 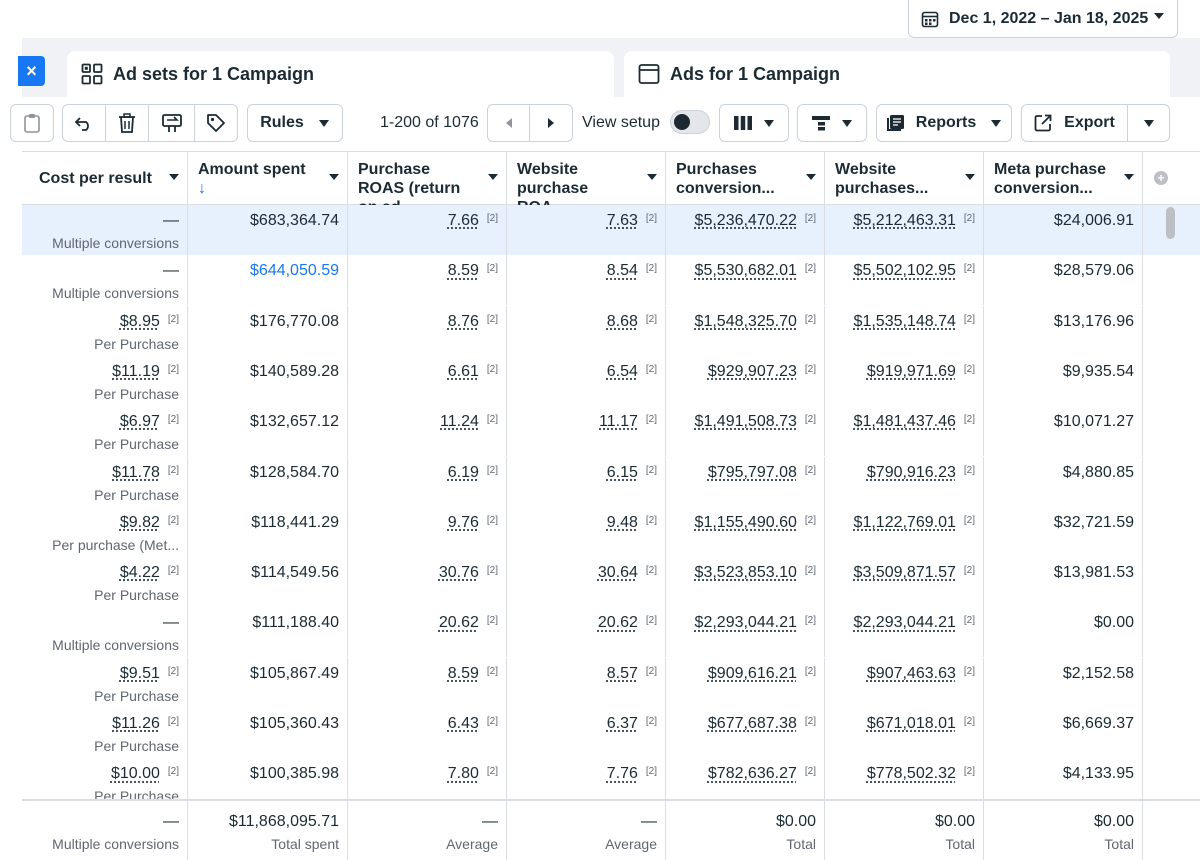 I want to click on purchase-roas-value: 8.76 [2], so click(x=473, y=322).